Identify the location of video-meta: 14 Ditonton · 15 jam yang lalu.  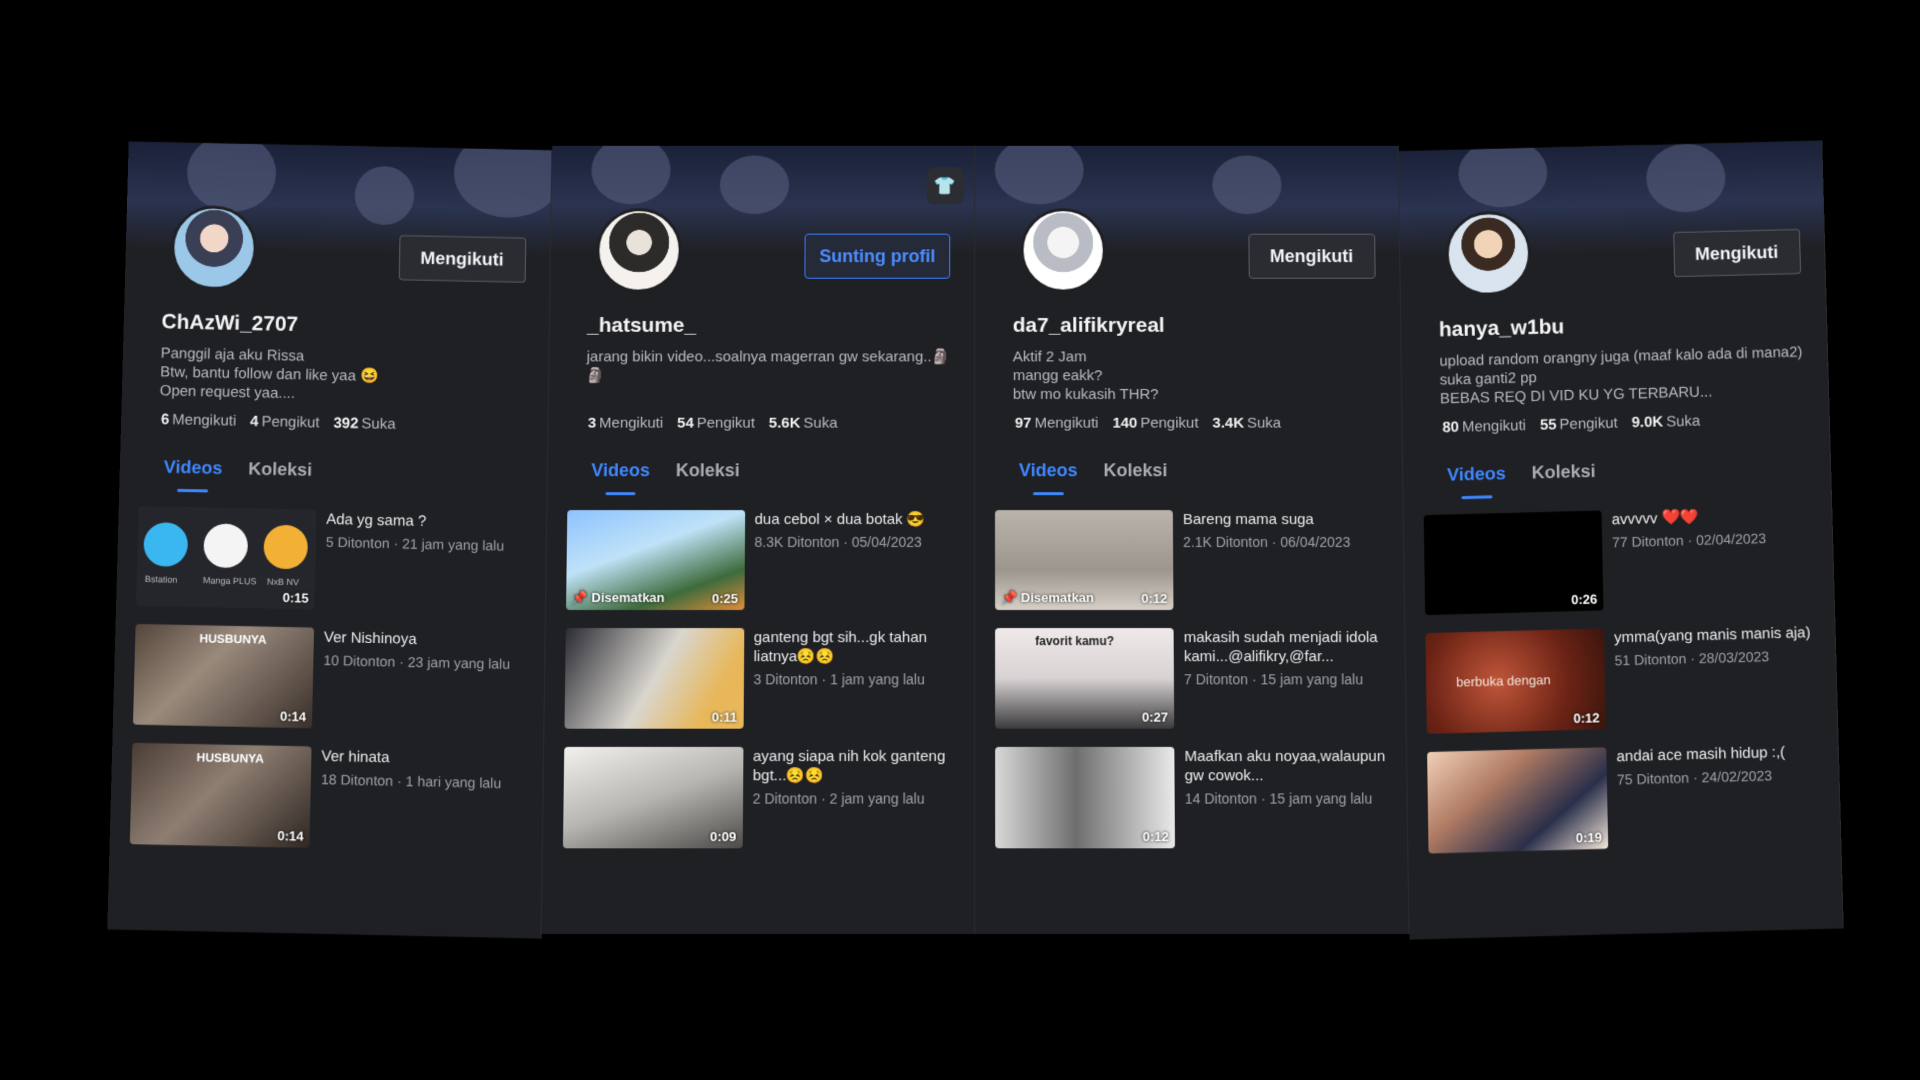
(1278, 798).